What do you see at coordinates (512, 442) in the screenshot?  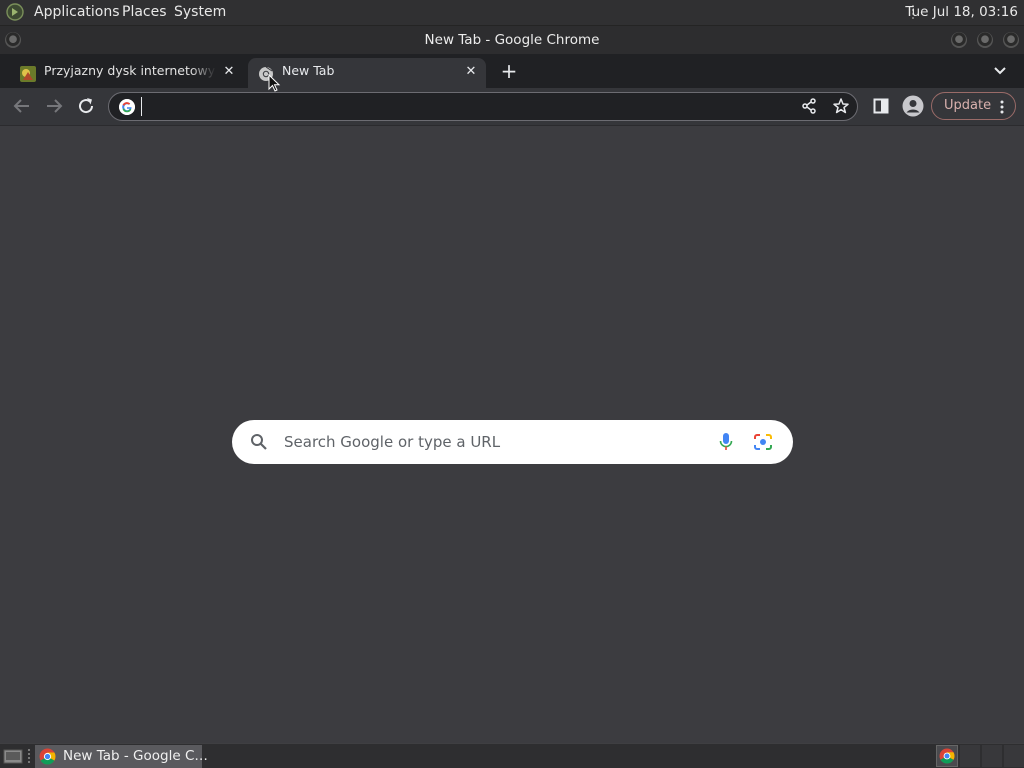 I see `google-search-box: Search Google or type a URL` at bounding box center [512, 442].